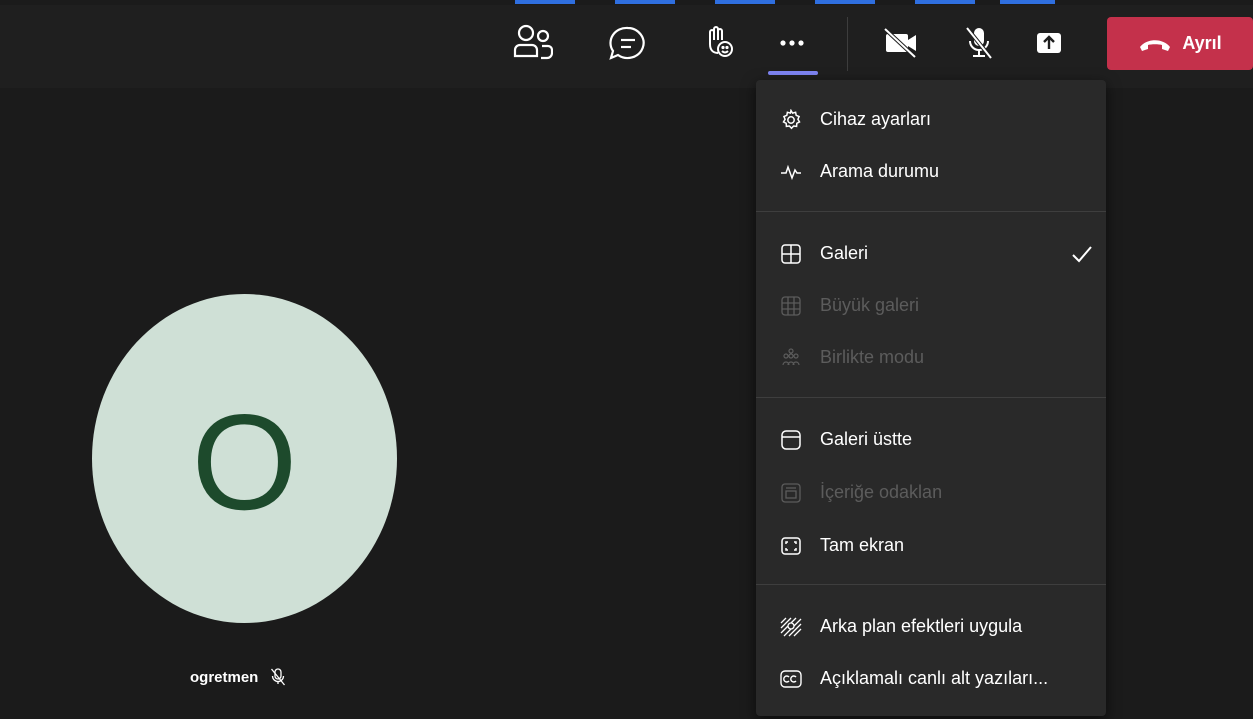 The height and width of the screenshot is (719, 1253). I want to click on participants-button, so click(533, 43).